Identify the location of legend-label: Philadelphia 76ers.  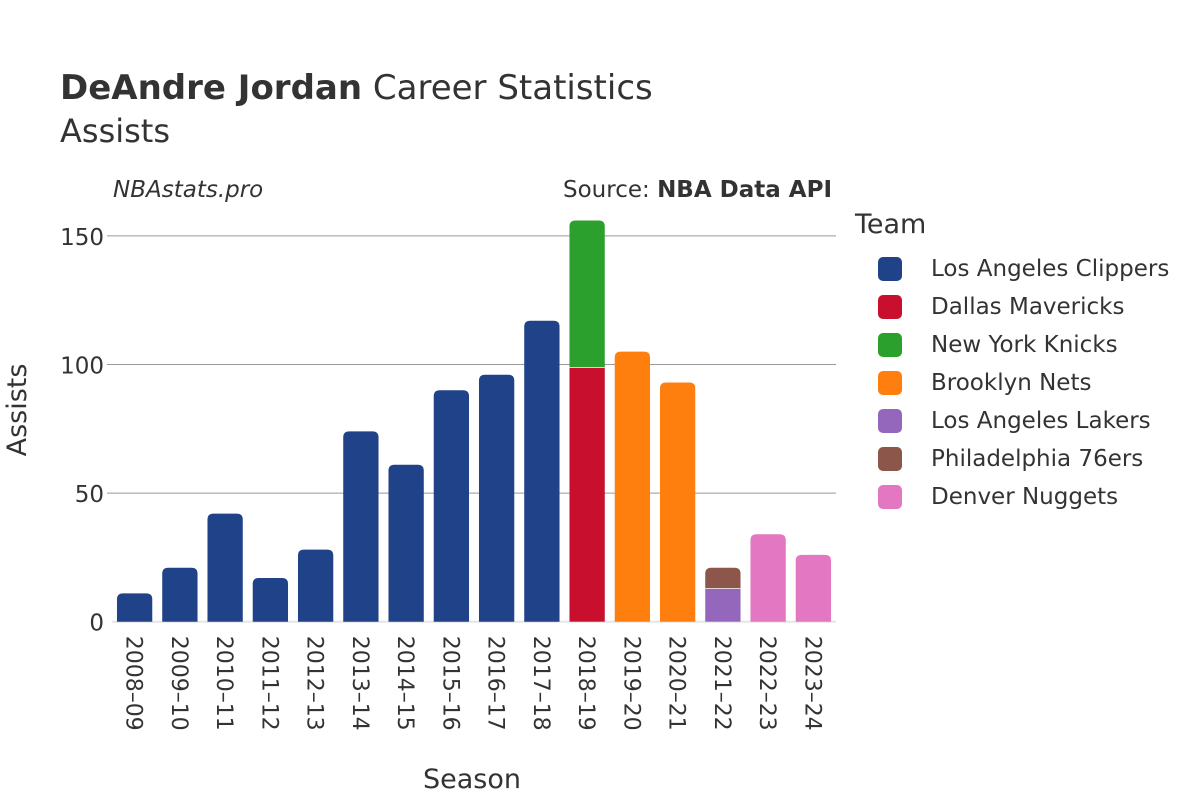
(1037, 459).